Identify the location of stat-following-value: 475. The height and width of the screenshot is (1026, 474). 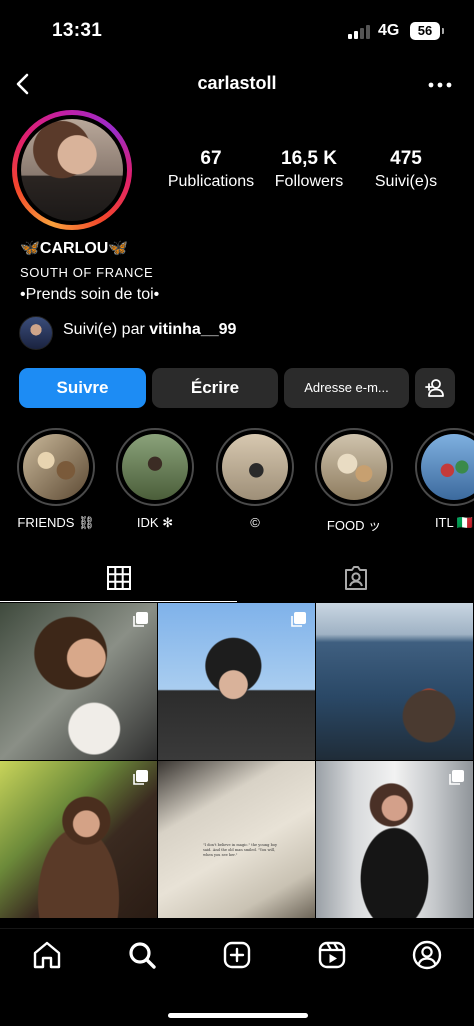
(406, 158).